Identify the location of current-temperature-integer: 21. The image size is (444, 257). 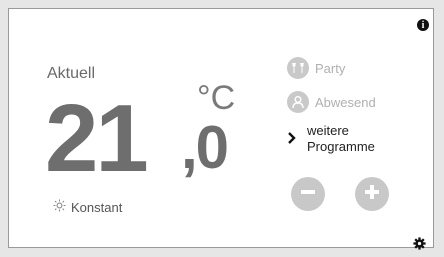
(97, 138).